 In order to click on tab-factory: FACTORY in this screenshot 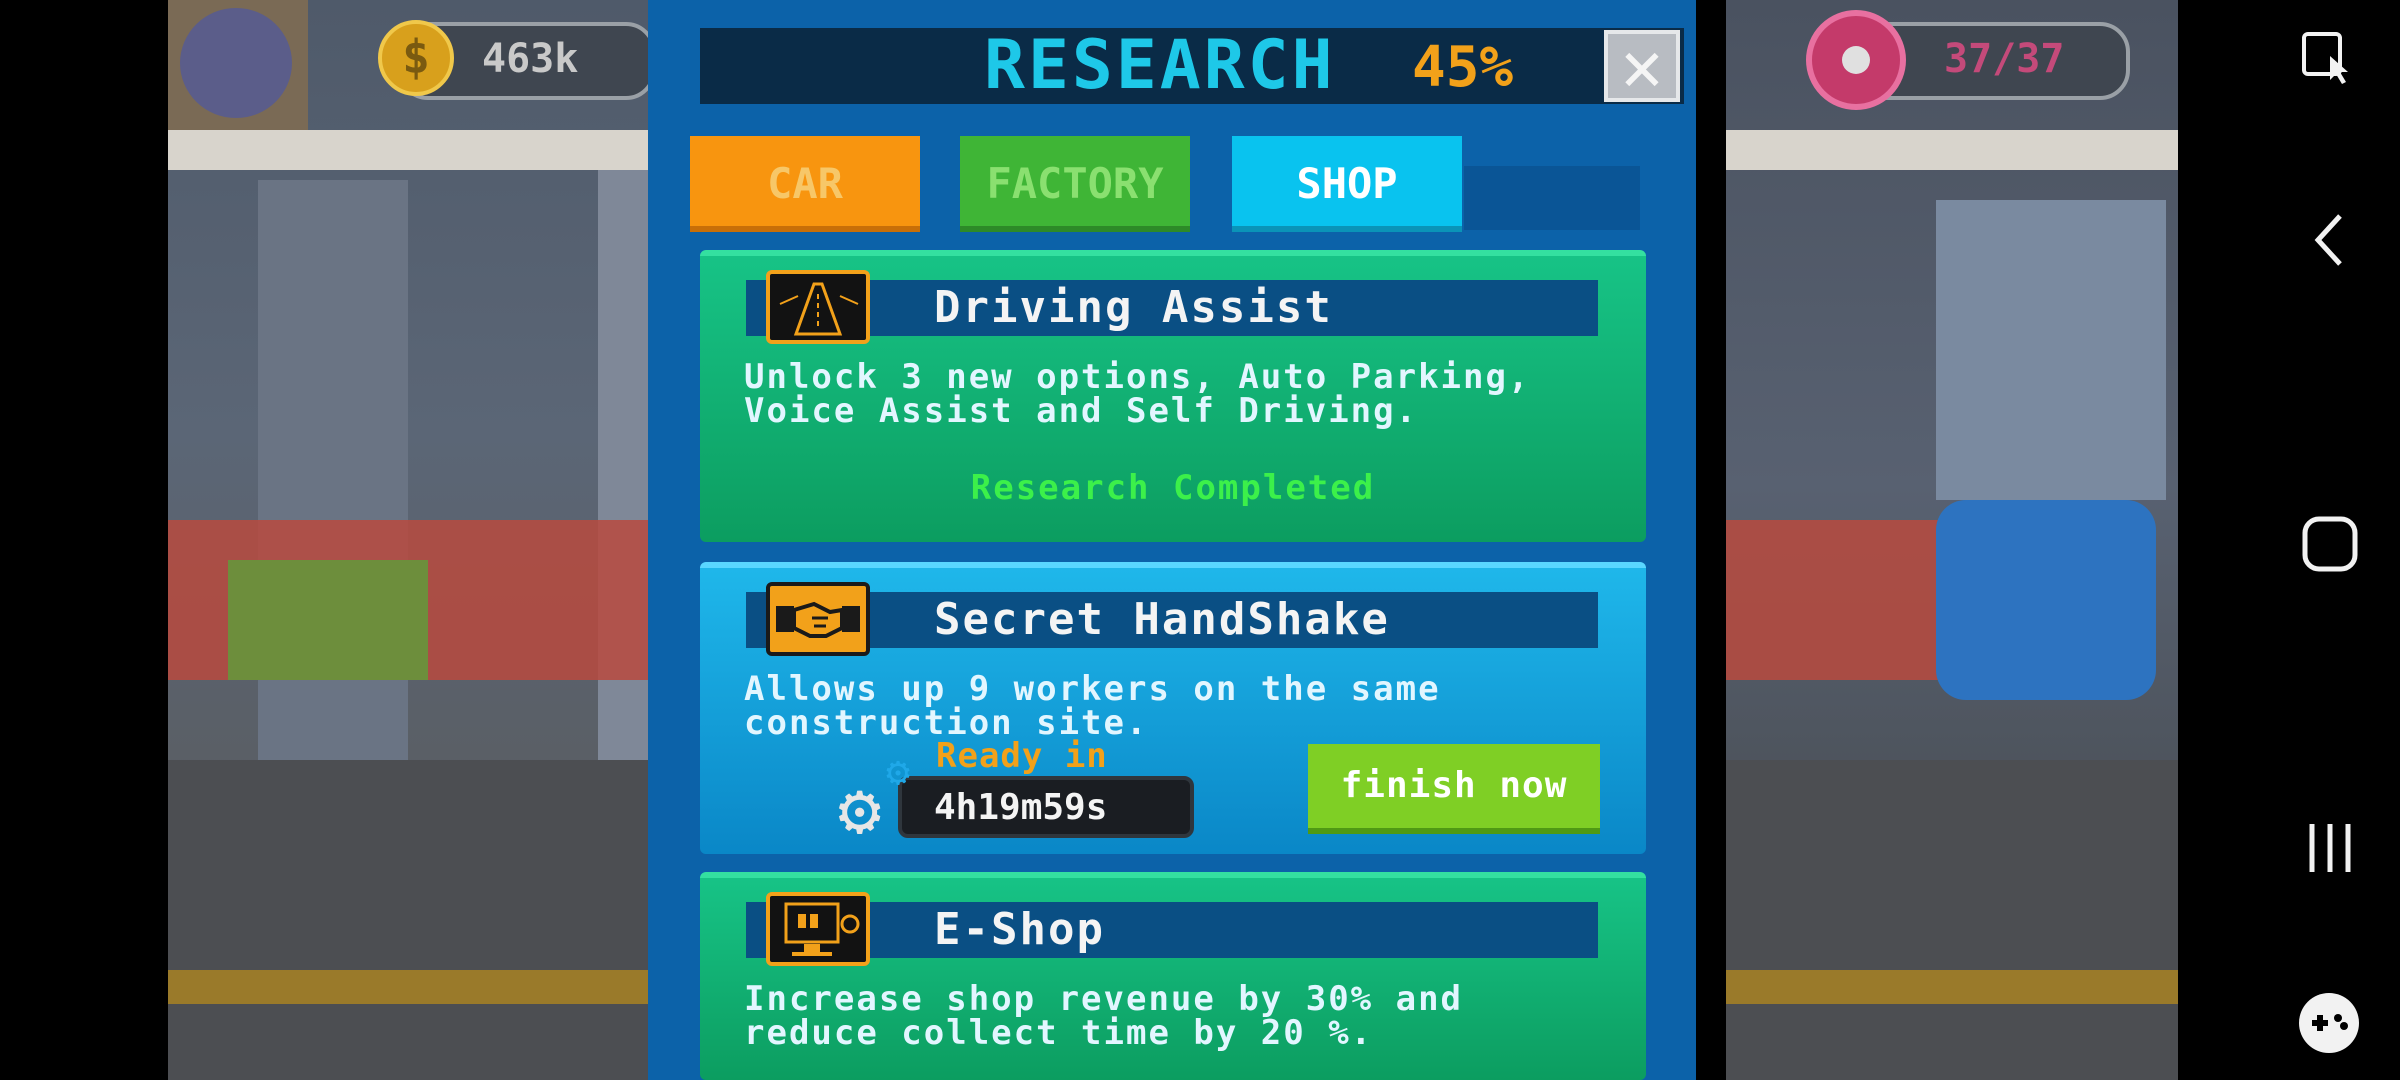, I will do `click(1075, 184)`.